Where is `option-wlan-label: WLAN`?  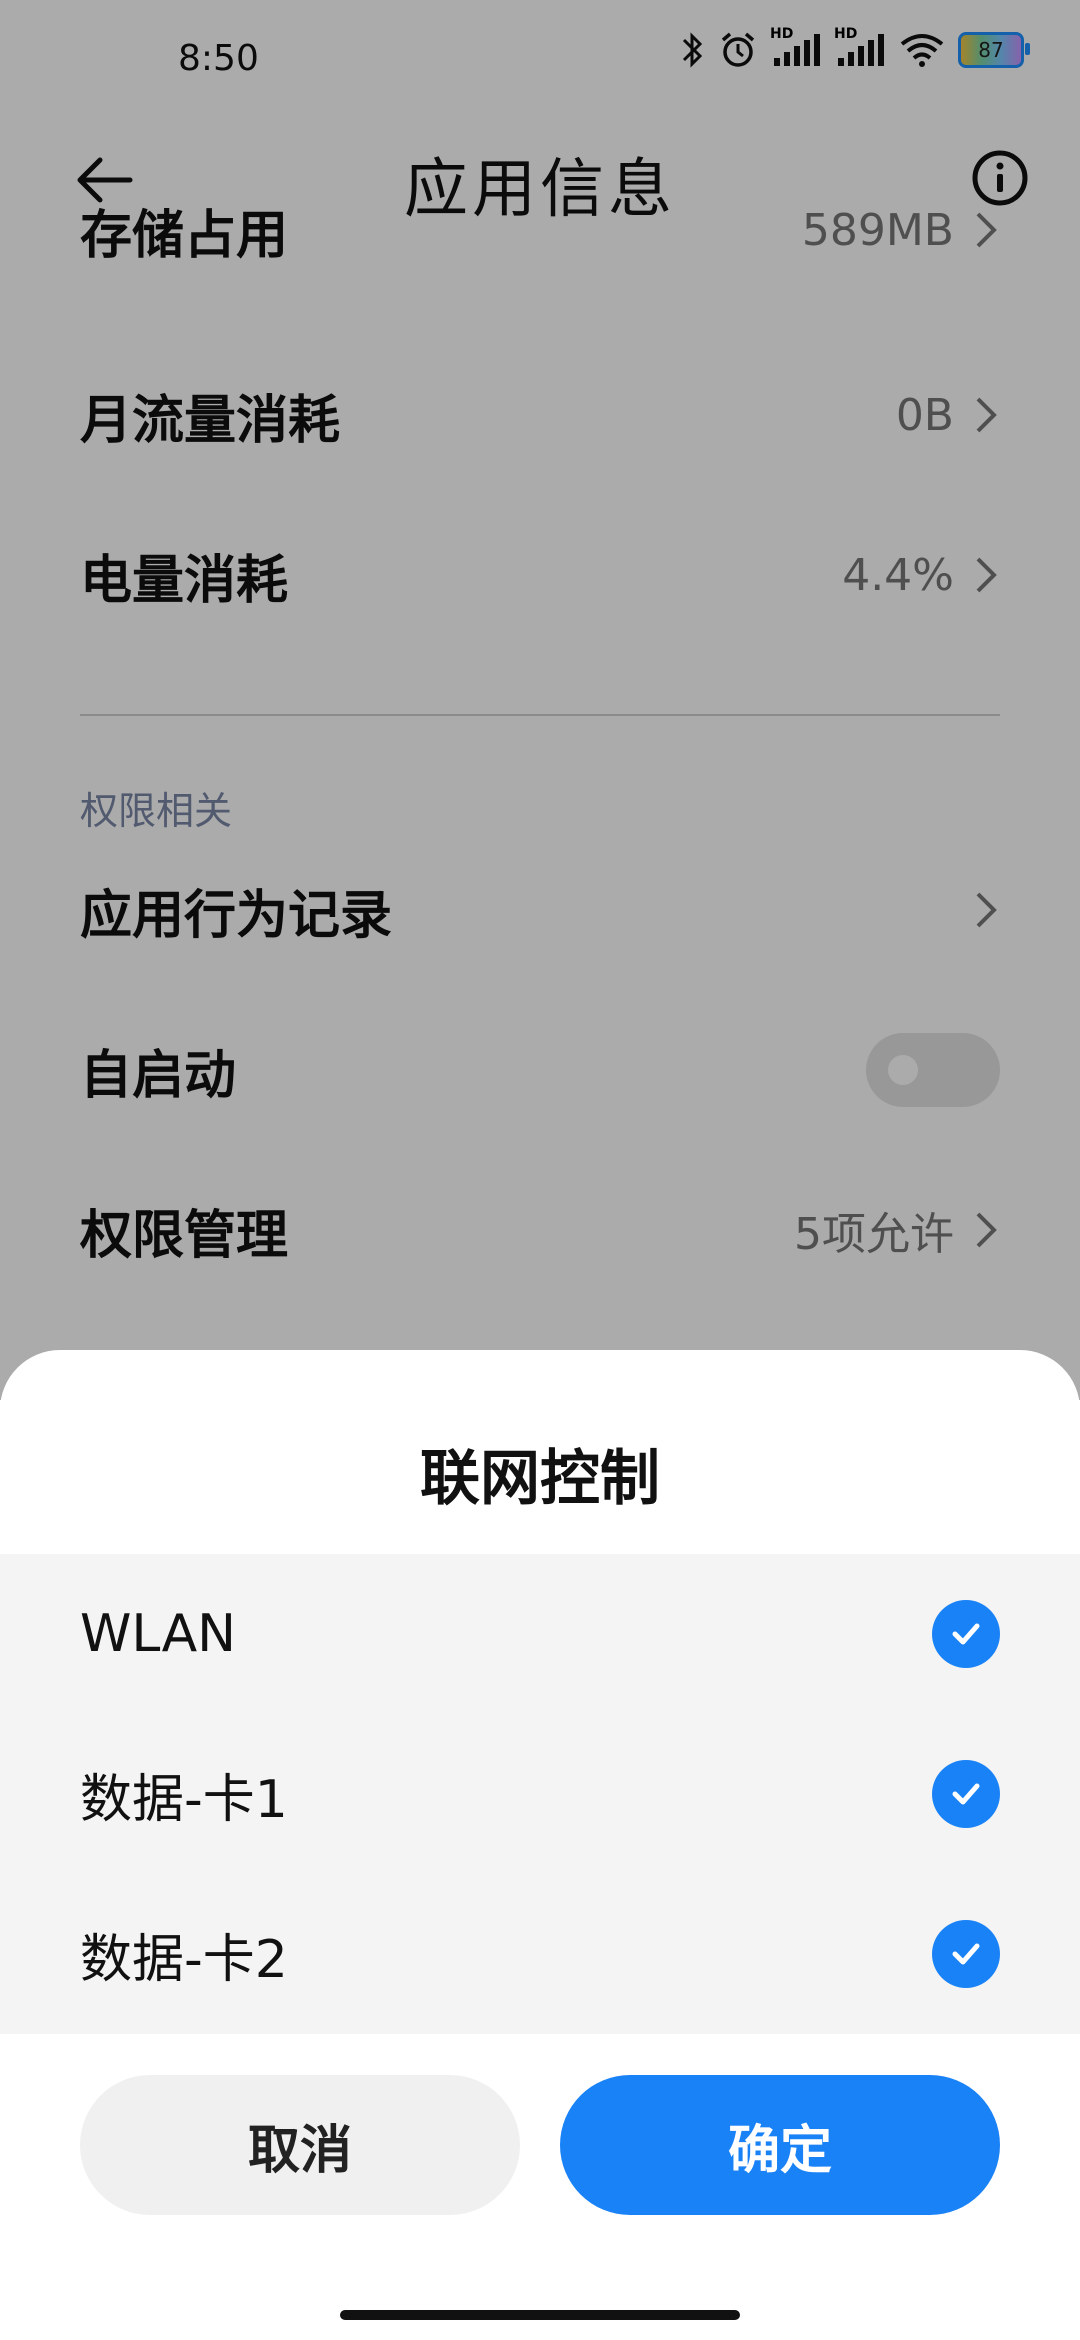
option-wlan-label: WLAN is located at coordinates (158, 1634).